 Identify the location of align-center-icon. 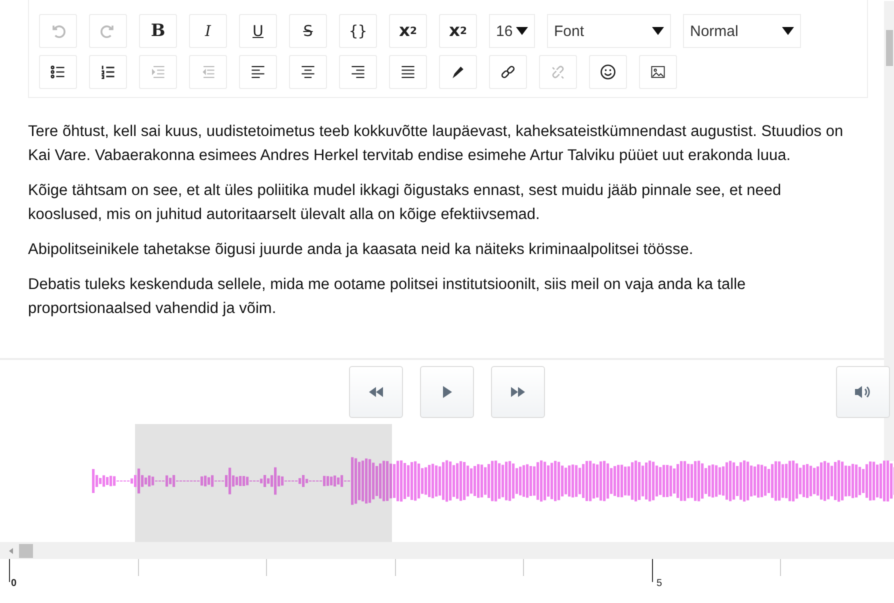
(308, 72).